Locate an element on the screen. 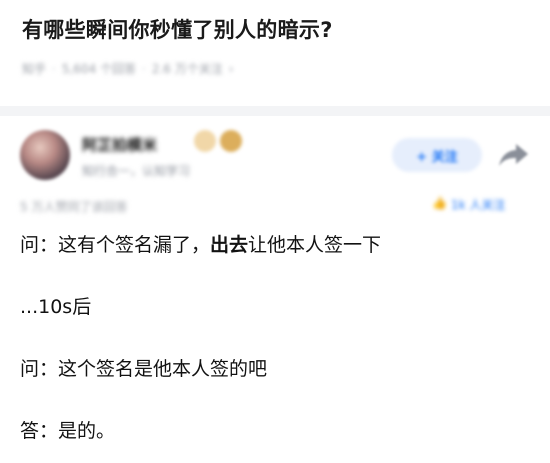  answer-bold-text: 出去 is located at coordinates (229, 245).